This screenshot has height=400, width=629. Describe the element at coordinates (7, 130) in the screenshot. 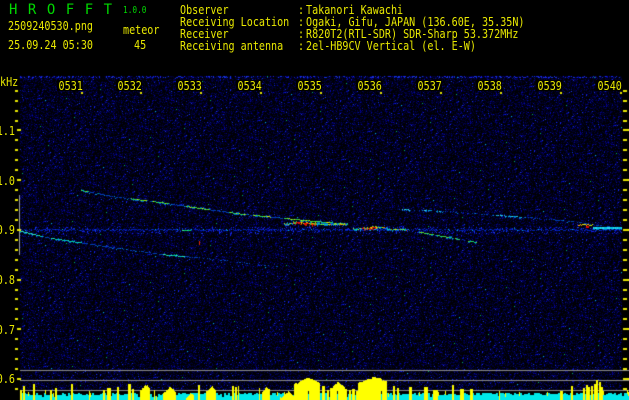

I see `y-label-1.1: 1.1` at that location.